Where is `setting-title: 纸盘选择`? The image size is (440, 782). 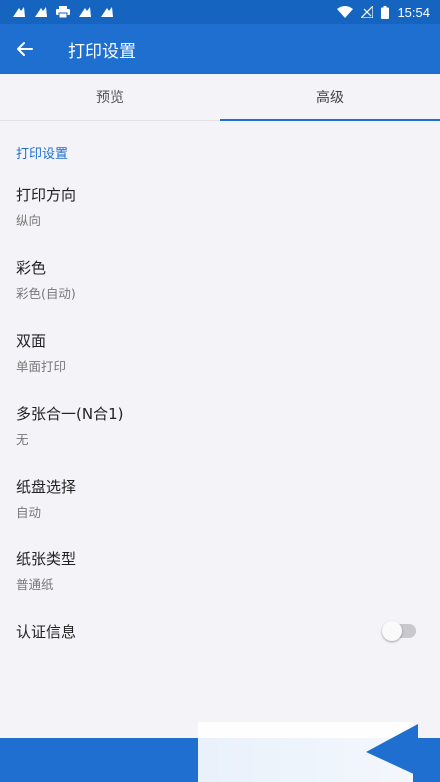 setting-title: 纸盘选择 is located at coordinates (46, 487).